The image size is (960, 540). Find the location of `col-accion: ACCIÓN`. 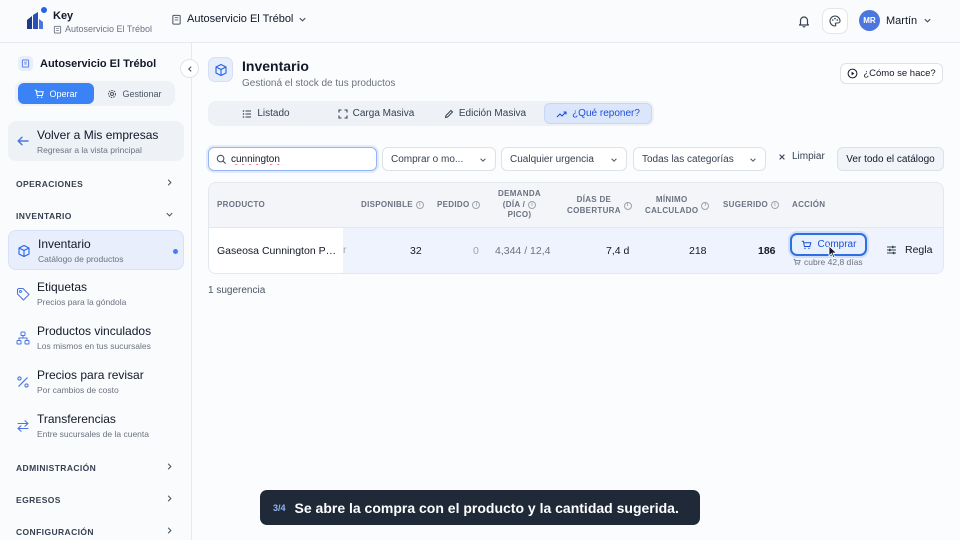

col-accion: ACCIÓN is located at coordinates (809, 204).